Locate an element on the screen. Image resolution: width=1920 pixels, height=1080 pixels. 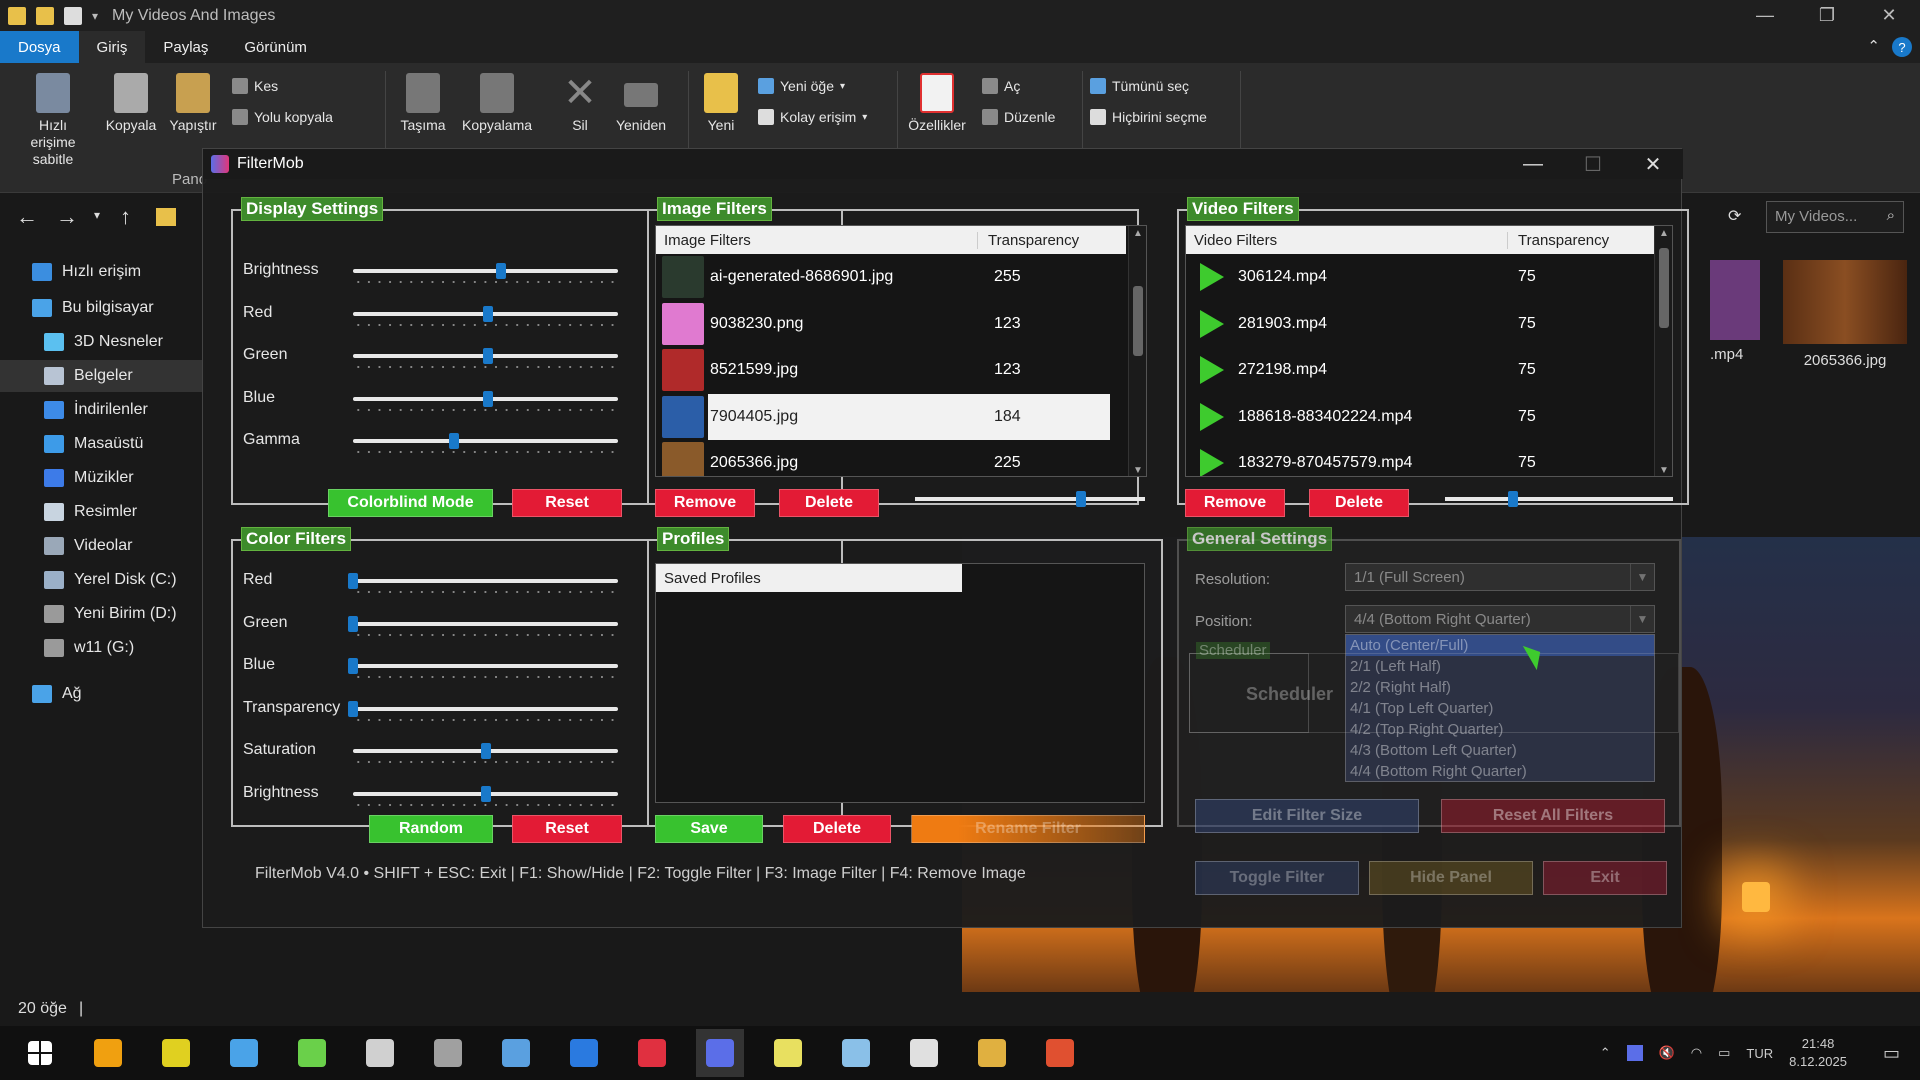
tab-share: Paylaş is located at coordinates (185, 47).